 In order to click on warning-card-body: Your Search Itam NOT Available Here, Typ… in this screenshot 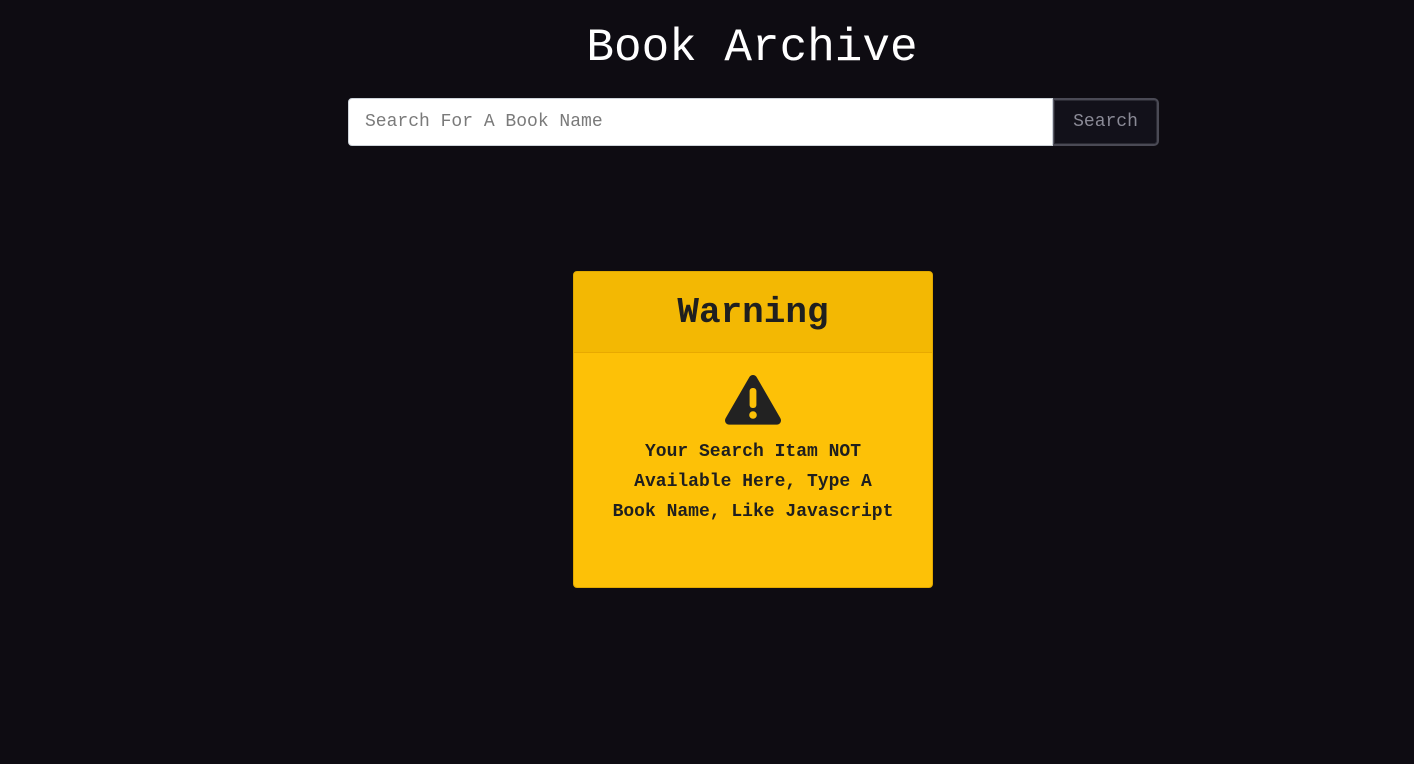, I will do `click(753, 440)`.